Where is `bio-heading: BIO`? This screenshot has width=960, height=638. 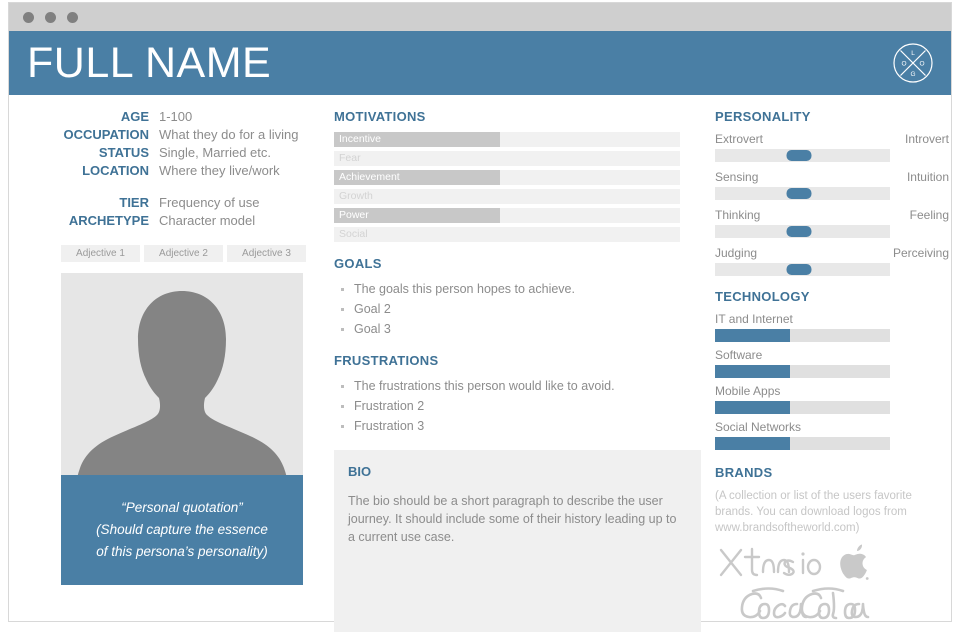
bio-heading: BIO is located at coordinates (360, 471).